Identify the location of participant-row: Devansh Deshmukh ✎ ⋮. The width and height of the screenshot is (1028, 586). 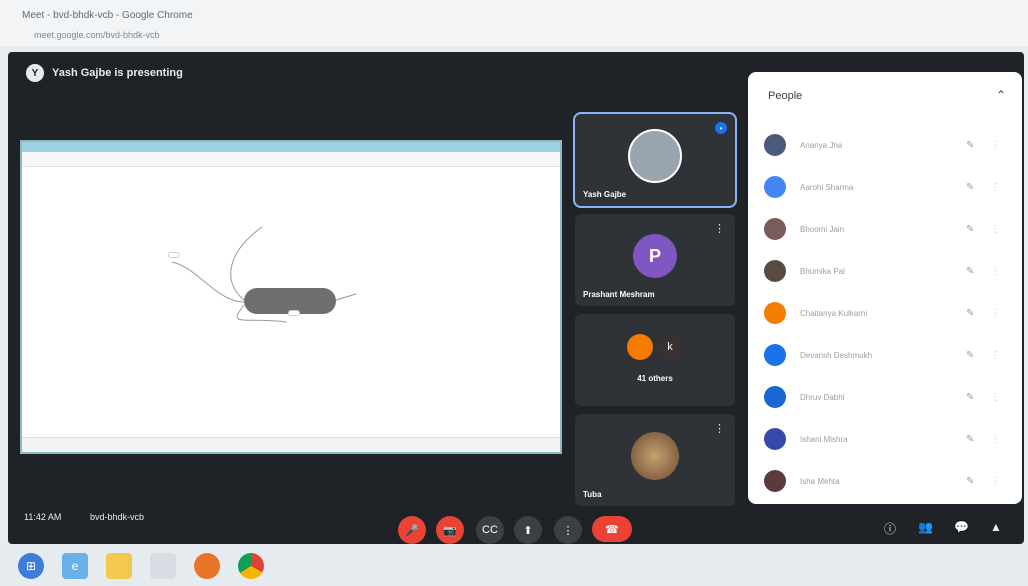
(886, 355).